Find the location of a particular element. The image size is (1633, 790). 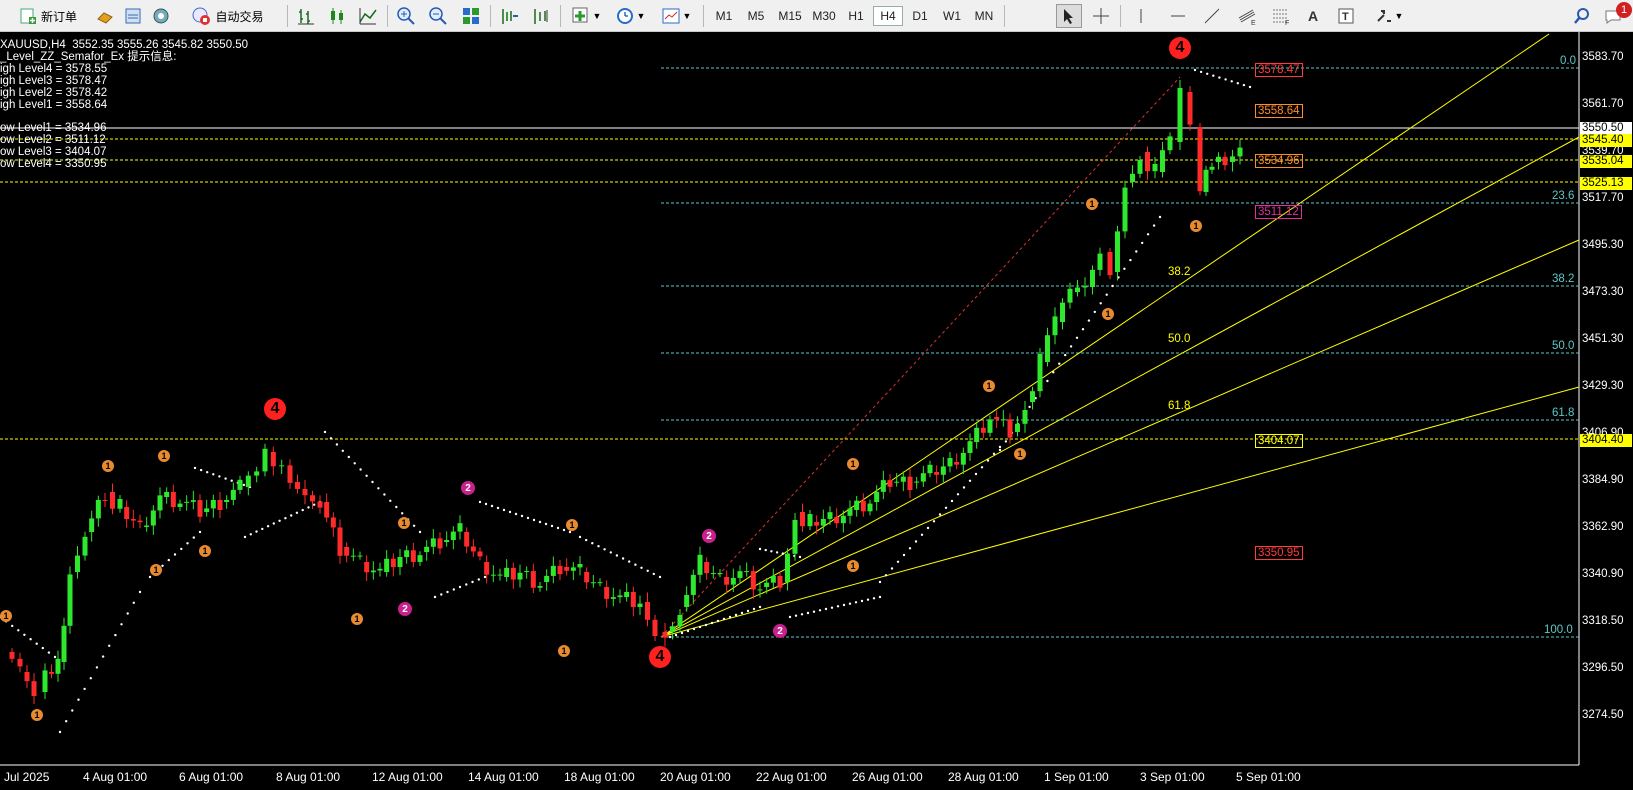

price-tag: 3525.13 is located at coordinates (1606, 183).